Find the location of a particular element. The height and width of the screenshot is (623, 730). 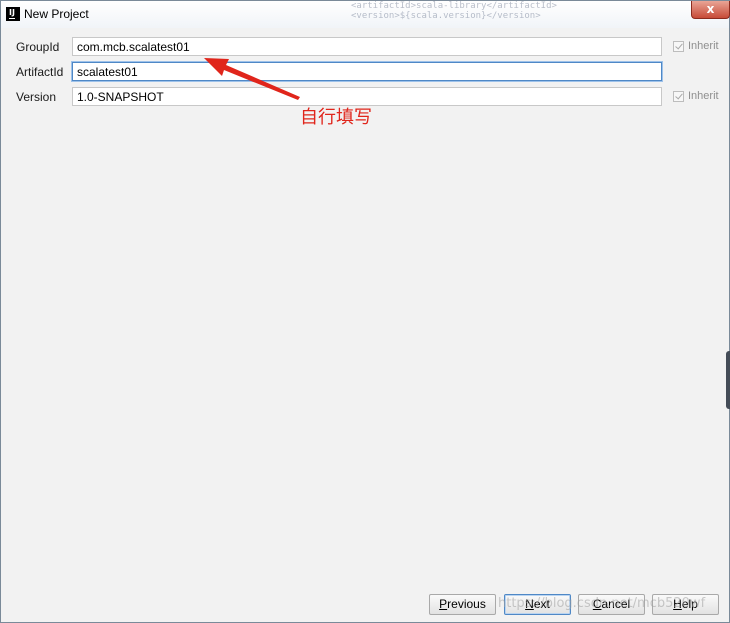

version-inherit-checkbox: Inherit is located at coordinates (701, 97).